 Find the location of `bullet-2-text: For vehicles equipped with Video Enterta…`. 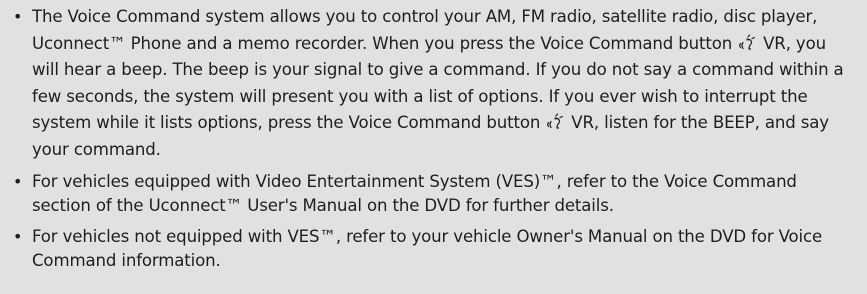

bullet-2-text: For vehicles equipped with Video Enterta… is located at coordinates (414, 193).